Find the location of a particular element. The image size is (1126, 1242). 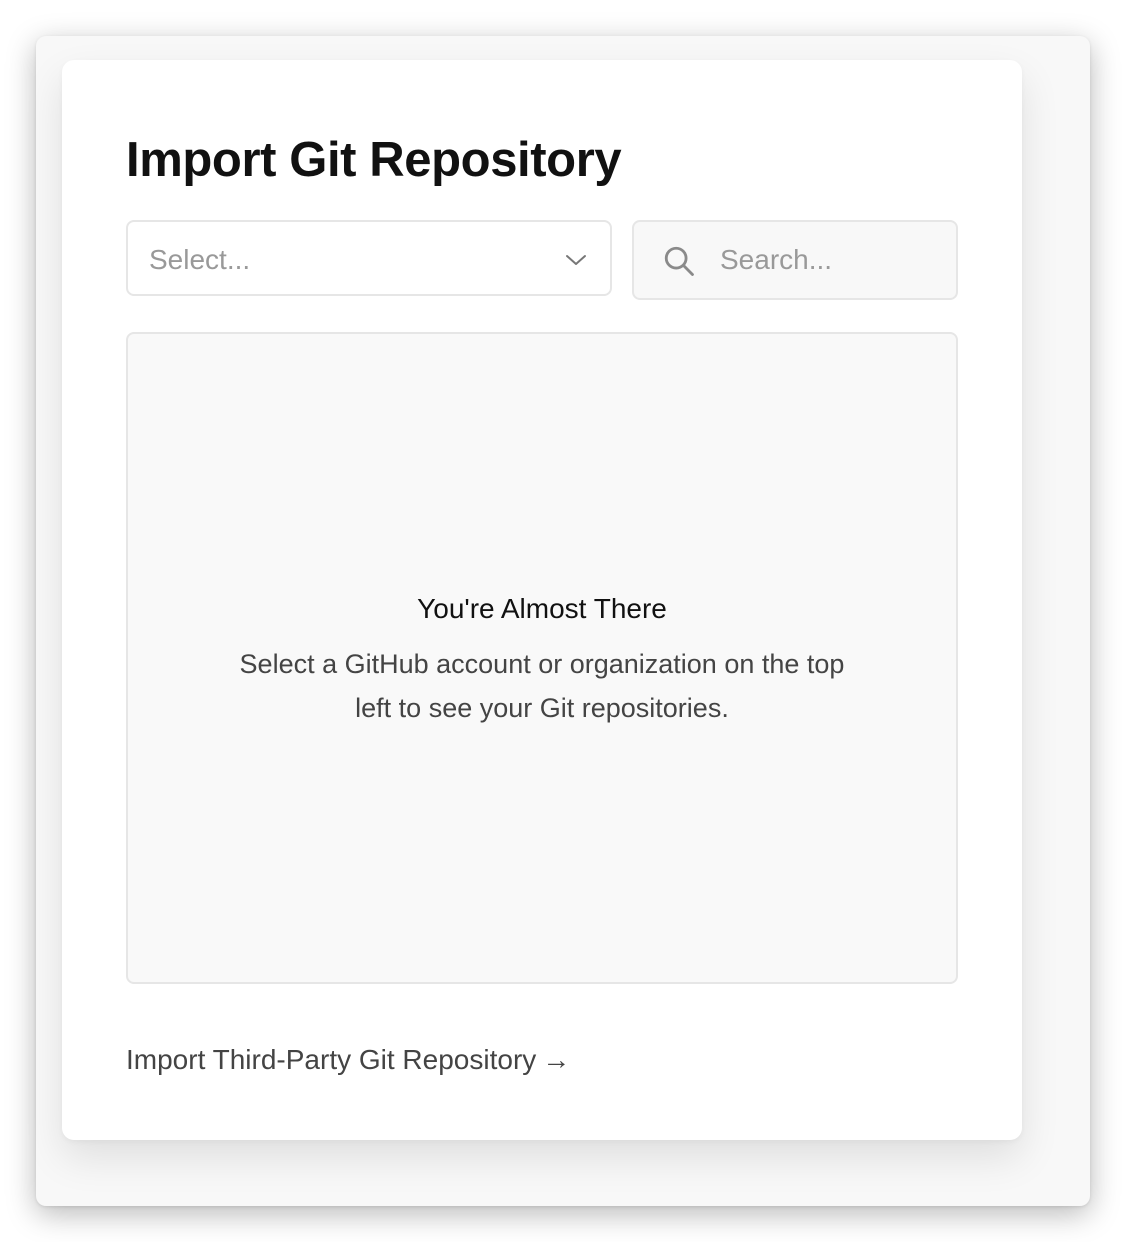

search-icon is located at coordinates (679, 261).